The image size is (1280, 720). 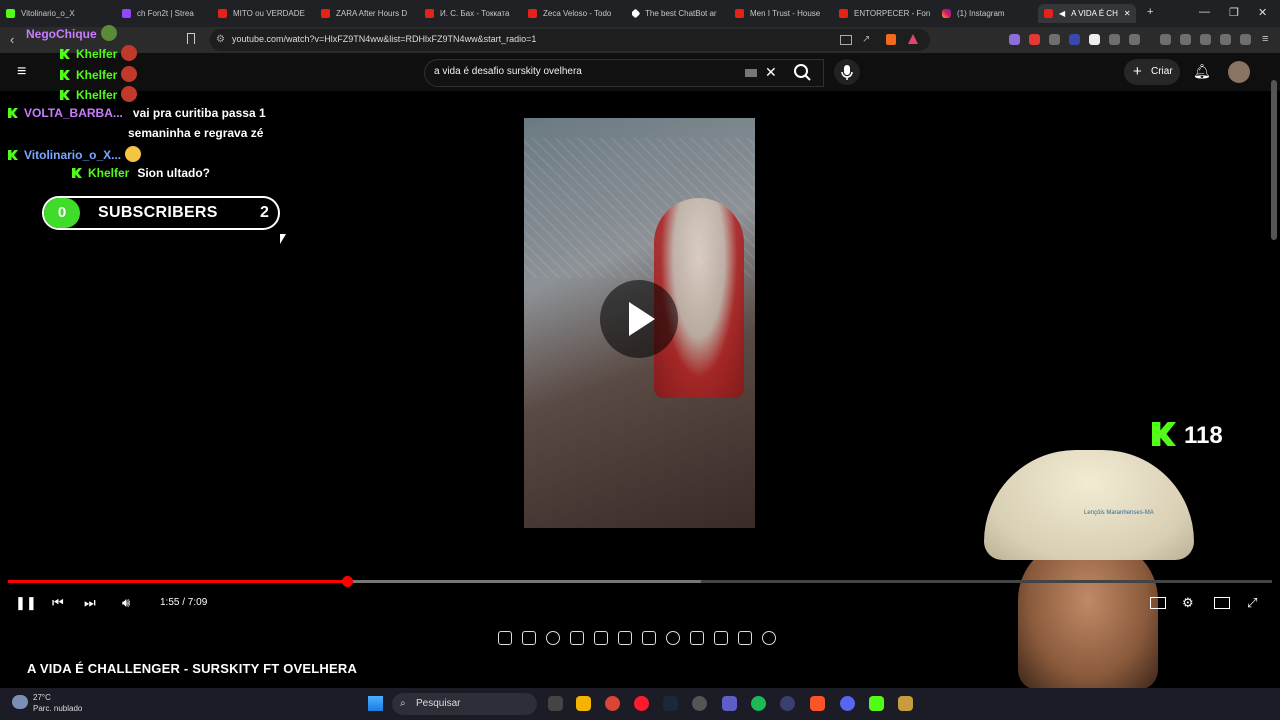 What do you see at coordinates (583, 703) in the screenshot?
I see `file-explorer-icon` at bounding box center [583, 703].